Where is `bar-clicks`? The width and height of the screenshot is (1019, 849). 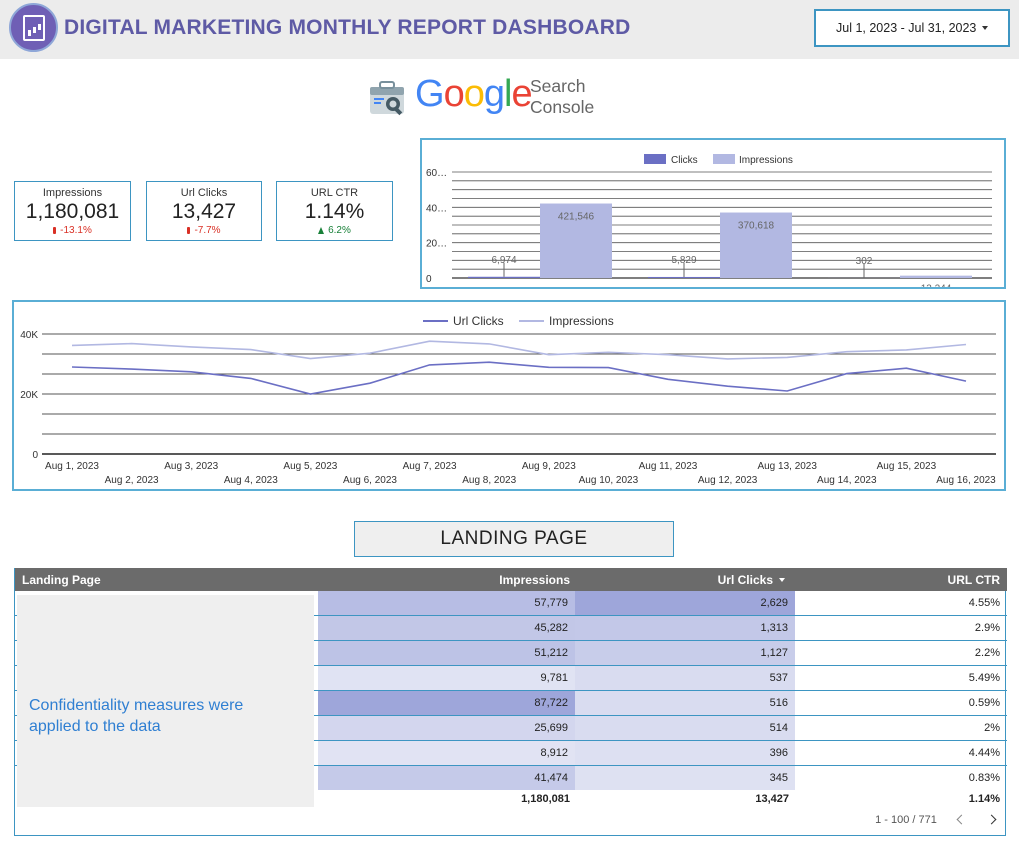 bar-clicks is located at coordinates (684, 277).